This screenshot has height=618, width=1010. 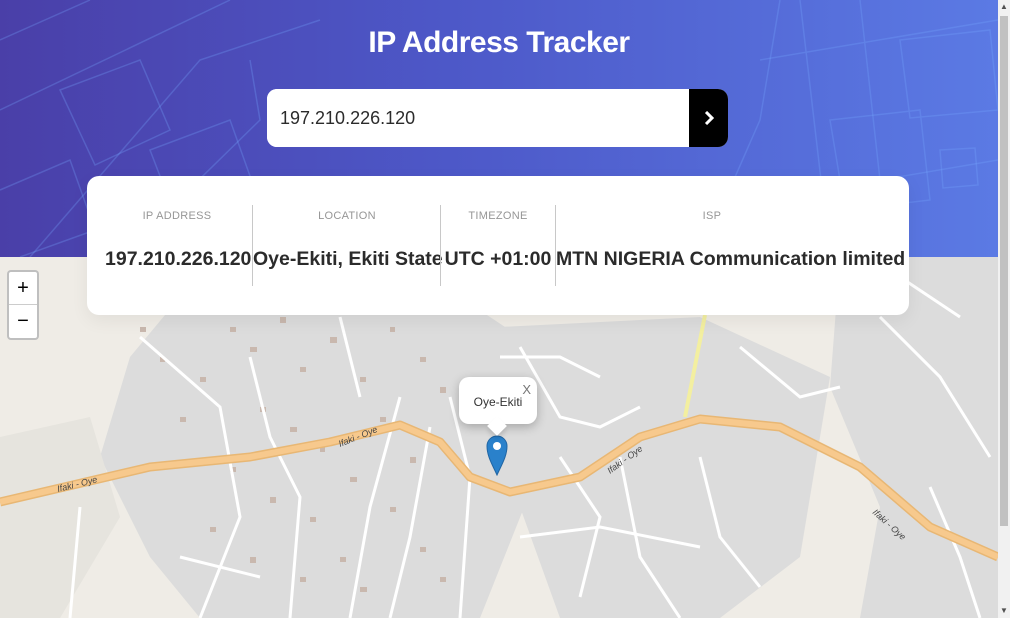 What do you see at coordinates (478, 118) in the screenshot?
I see `ip-search-input` at bounding box center [478, 118].